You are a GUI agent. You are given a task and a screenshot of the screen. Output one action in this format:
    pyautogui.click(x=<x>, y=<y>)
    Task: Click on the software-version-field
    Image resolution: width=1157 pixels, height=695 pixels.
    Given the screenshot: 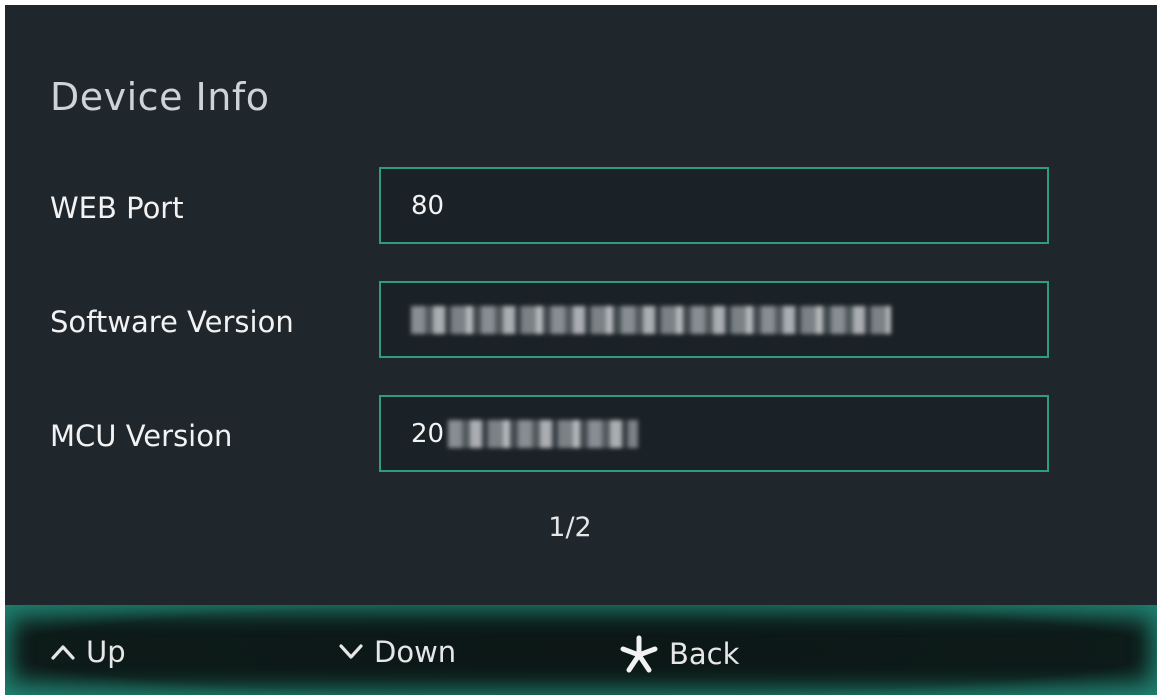 What is the action you would take?
    pyautogui.click(x=714, y=319)
    